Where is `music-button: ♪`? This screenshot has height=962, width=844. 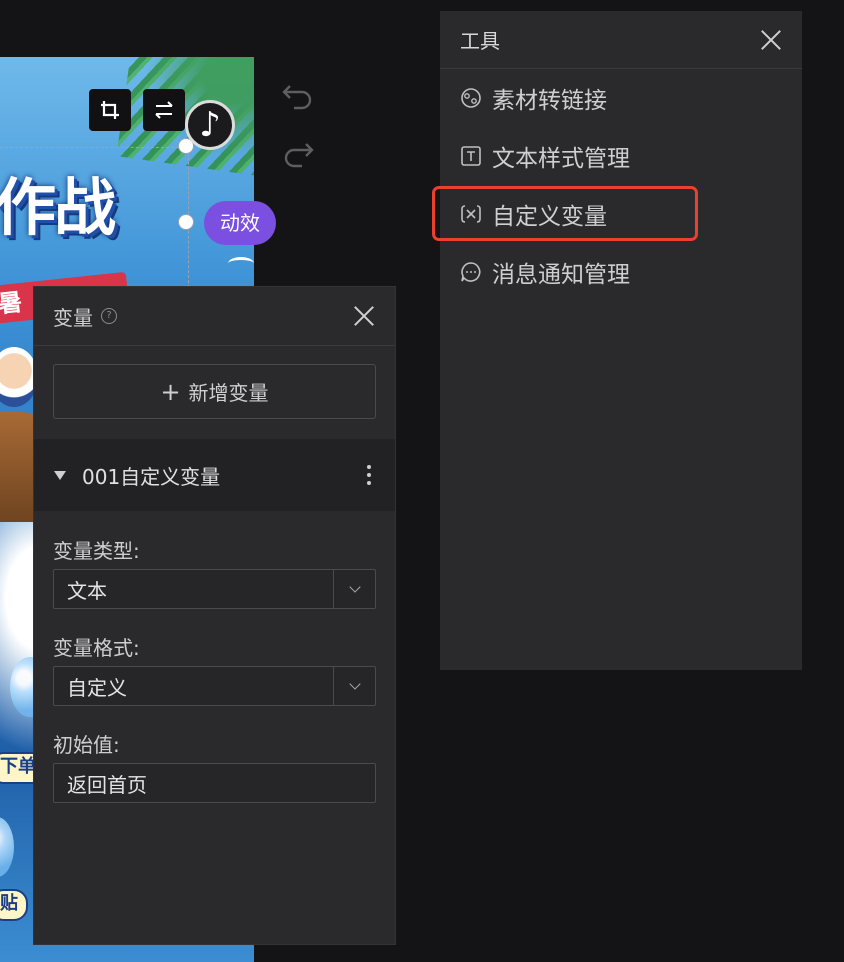
music-button: ♪ is located at coordinates (210, 125).